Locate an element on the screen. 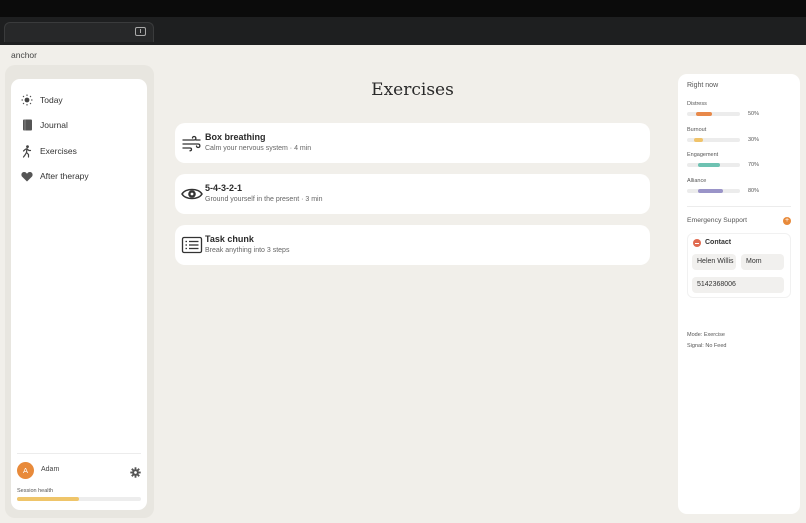 This screenshot has width=806, height=523. metric-label-burnout: Burnout is located at coordinates (697, 130).